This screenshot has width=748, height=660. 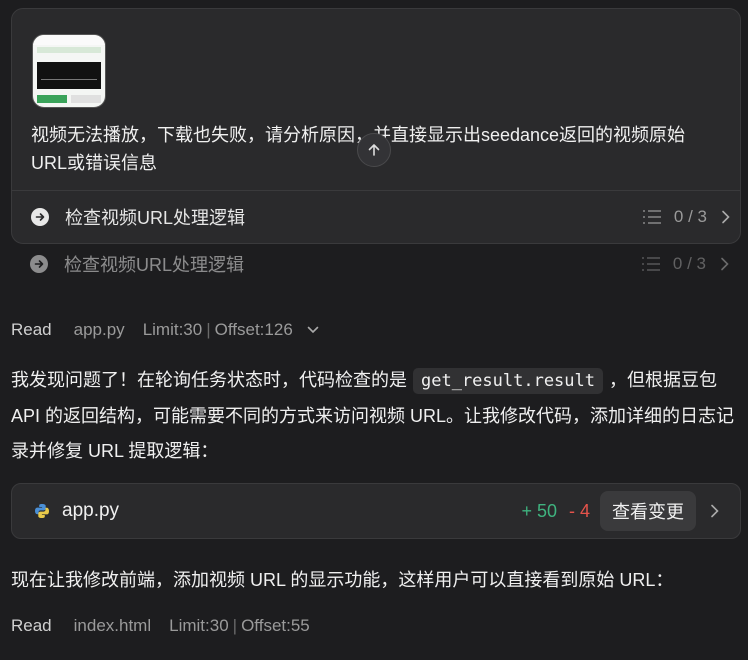 I want to click on file-name: app.py, so click(x=91, y=510).